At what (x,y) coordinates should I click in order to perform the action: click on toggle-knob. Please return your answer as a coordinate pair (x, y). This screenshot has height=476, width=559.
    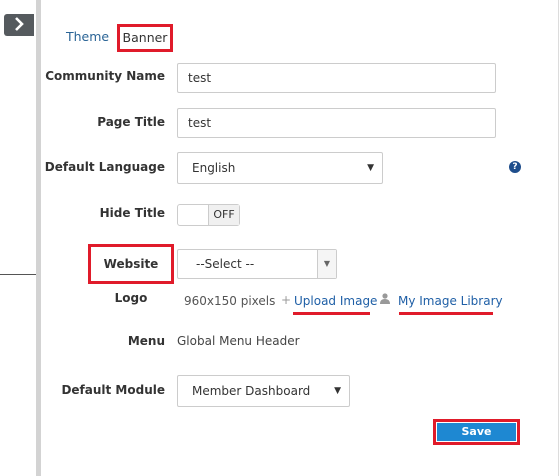
    Looking at the image, I should click on (193, 215).